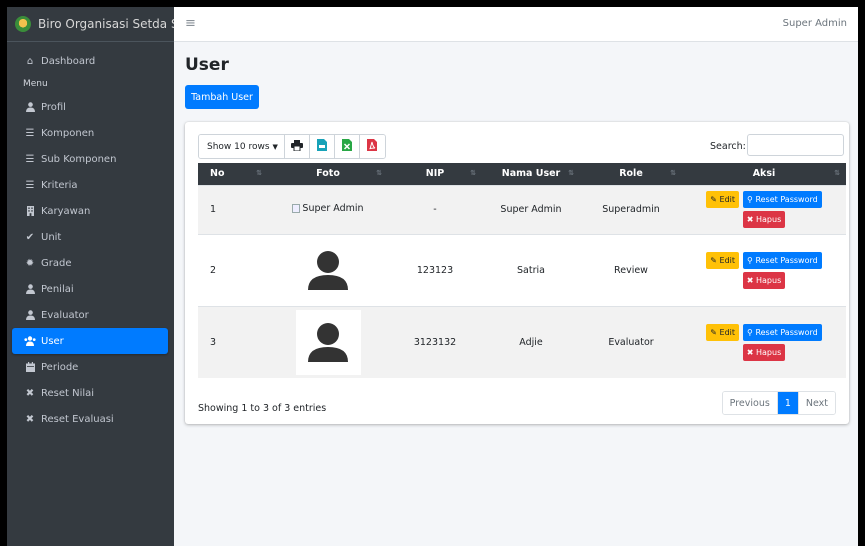 The width and height of the screenshot is (865, 546). What do you see at coordinates (59, 185) in the screenshot?
I see `sidebar-item-label: Kriteria` at bounding box center [59, 185].